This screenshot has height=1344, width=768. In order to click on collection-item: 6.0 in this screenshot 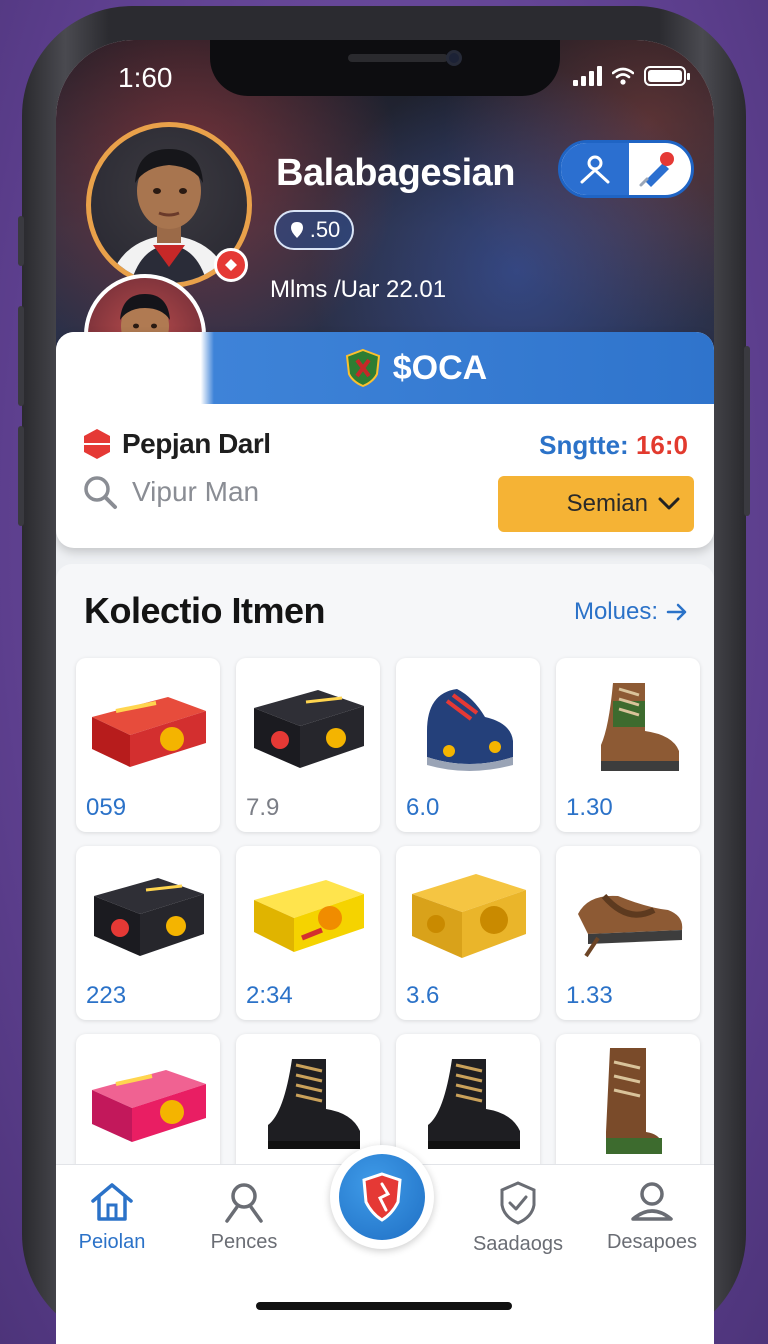, I will do `click(468, 745)`.